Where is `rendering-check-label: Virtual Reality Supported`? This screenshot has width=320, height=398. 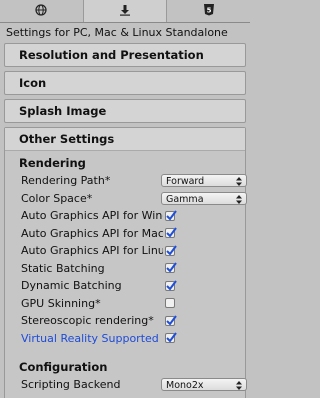
rendering-check-label: Virtual Reality Supported is located at coordinates (90, 338).